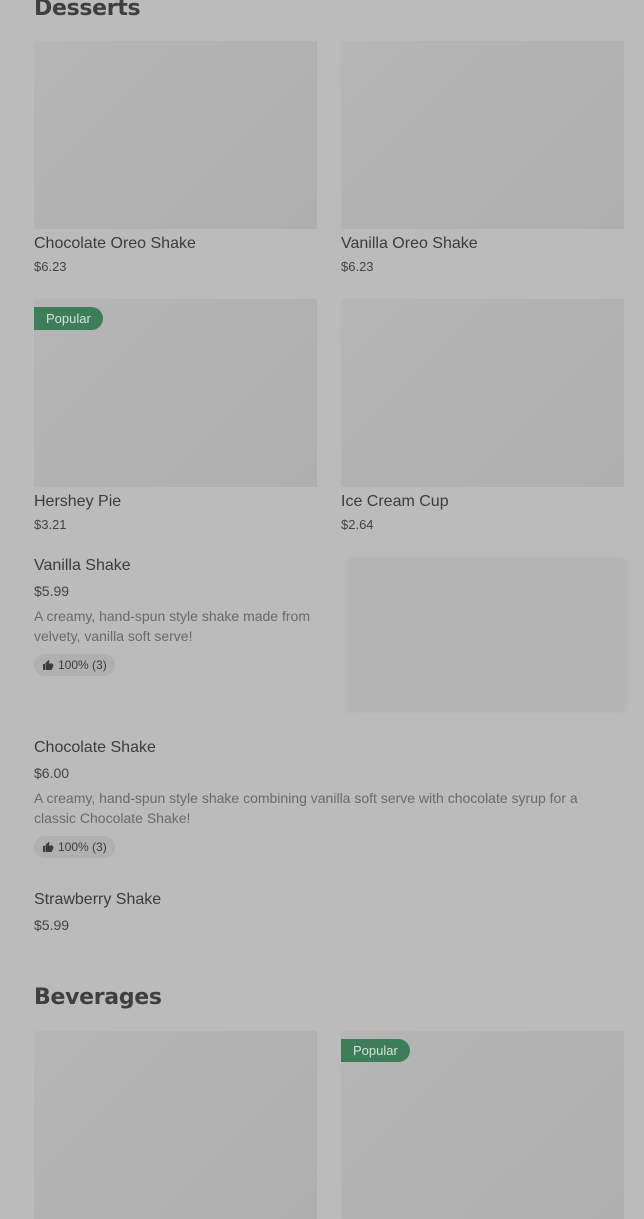 This screenshot has width=644, height=1219. I want to click on item-name: Chocolate Oreo Shake, so click(115, 243).